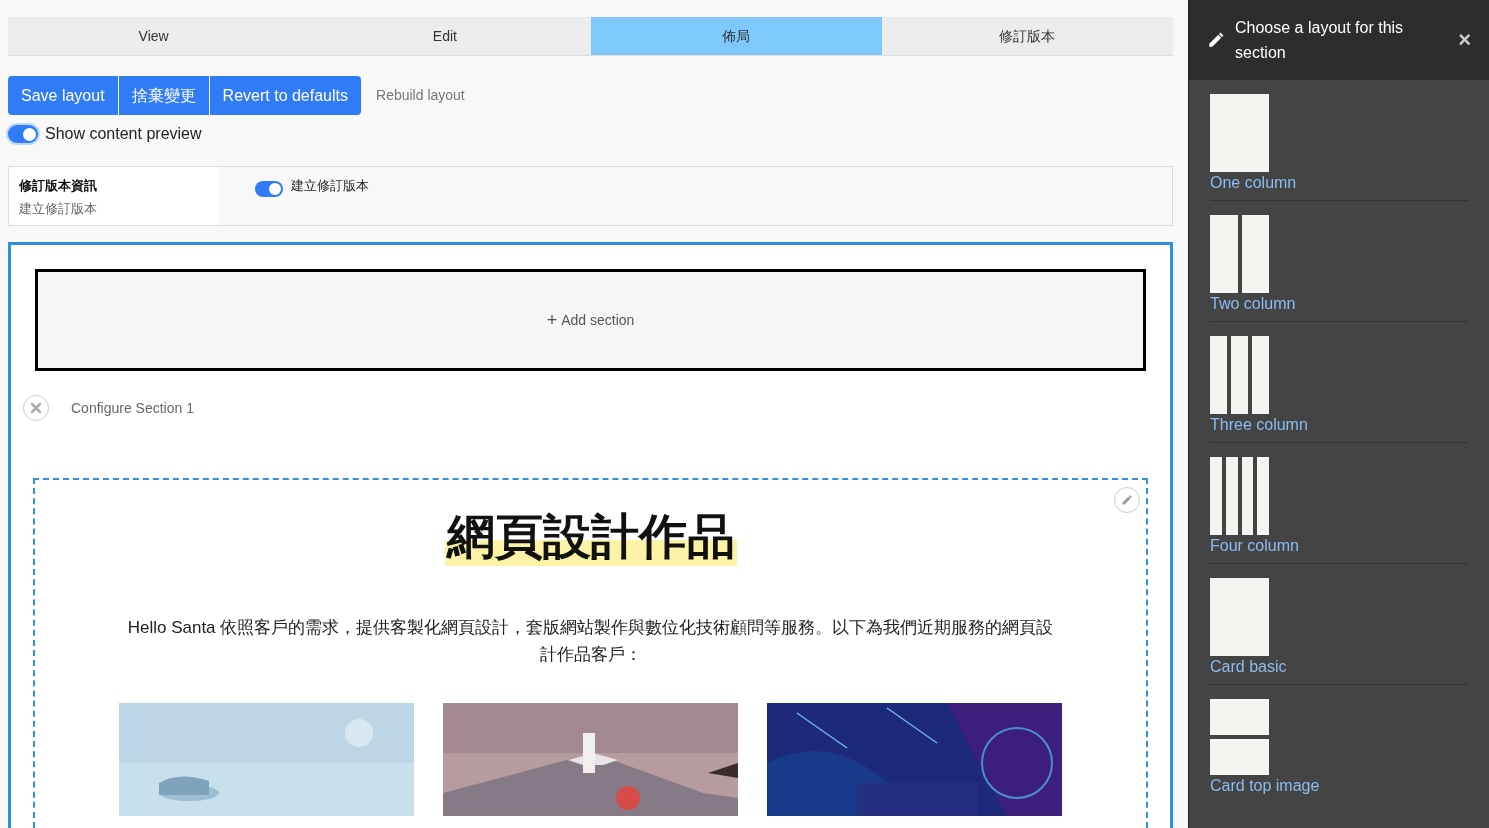 Image resolution: width=1489 pixels, height=828 pixels. What do you see at coordinates (1239, 133) in the screenshot?
I see `one-column-preview-icon` at bounding box center [1239, 133].